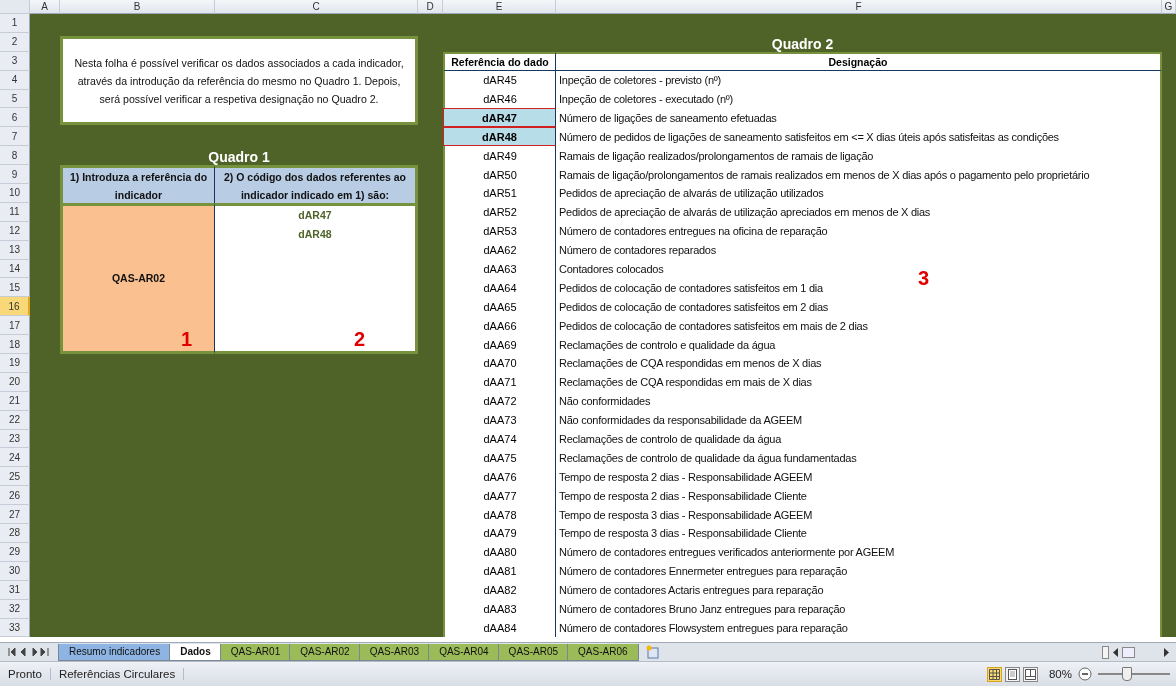  What do you see at coordinates (859, 345) in the screenshot?
I see `designation-cell: Reclamações de controlo e qualidade da água` at bounding box center [859, 345].